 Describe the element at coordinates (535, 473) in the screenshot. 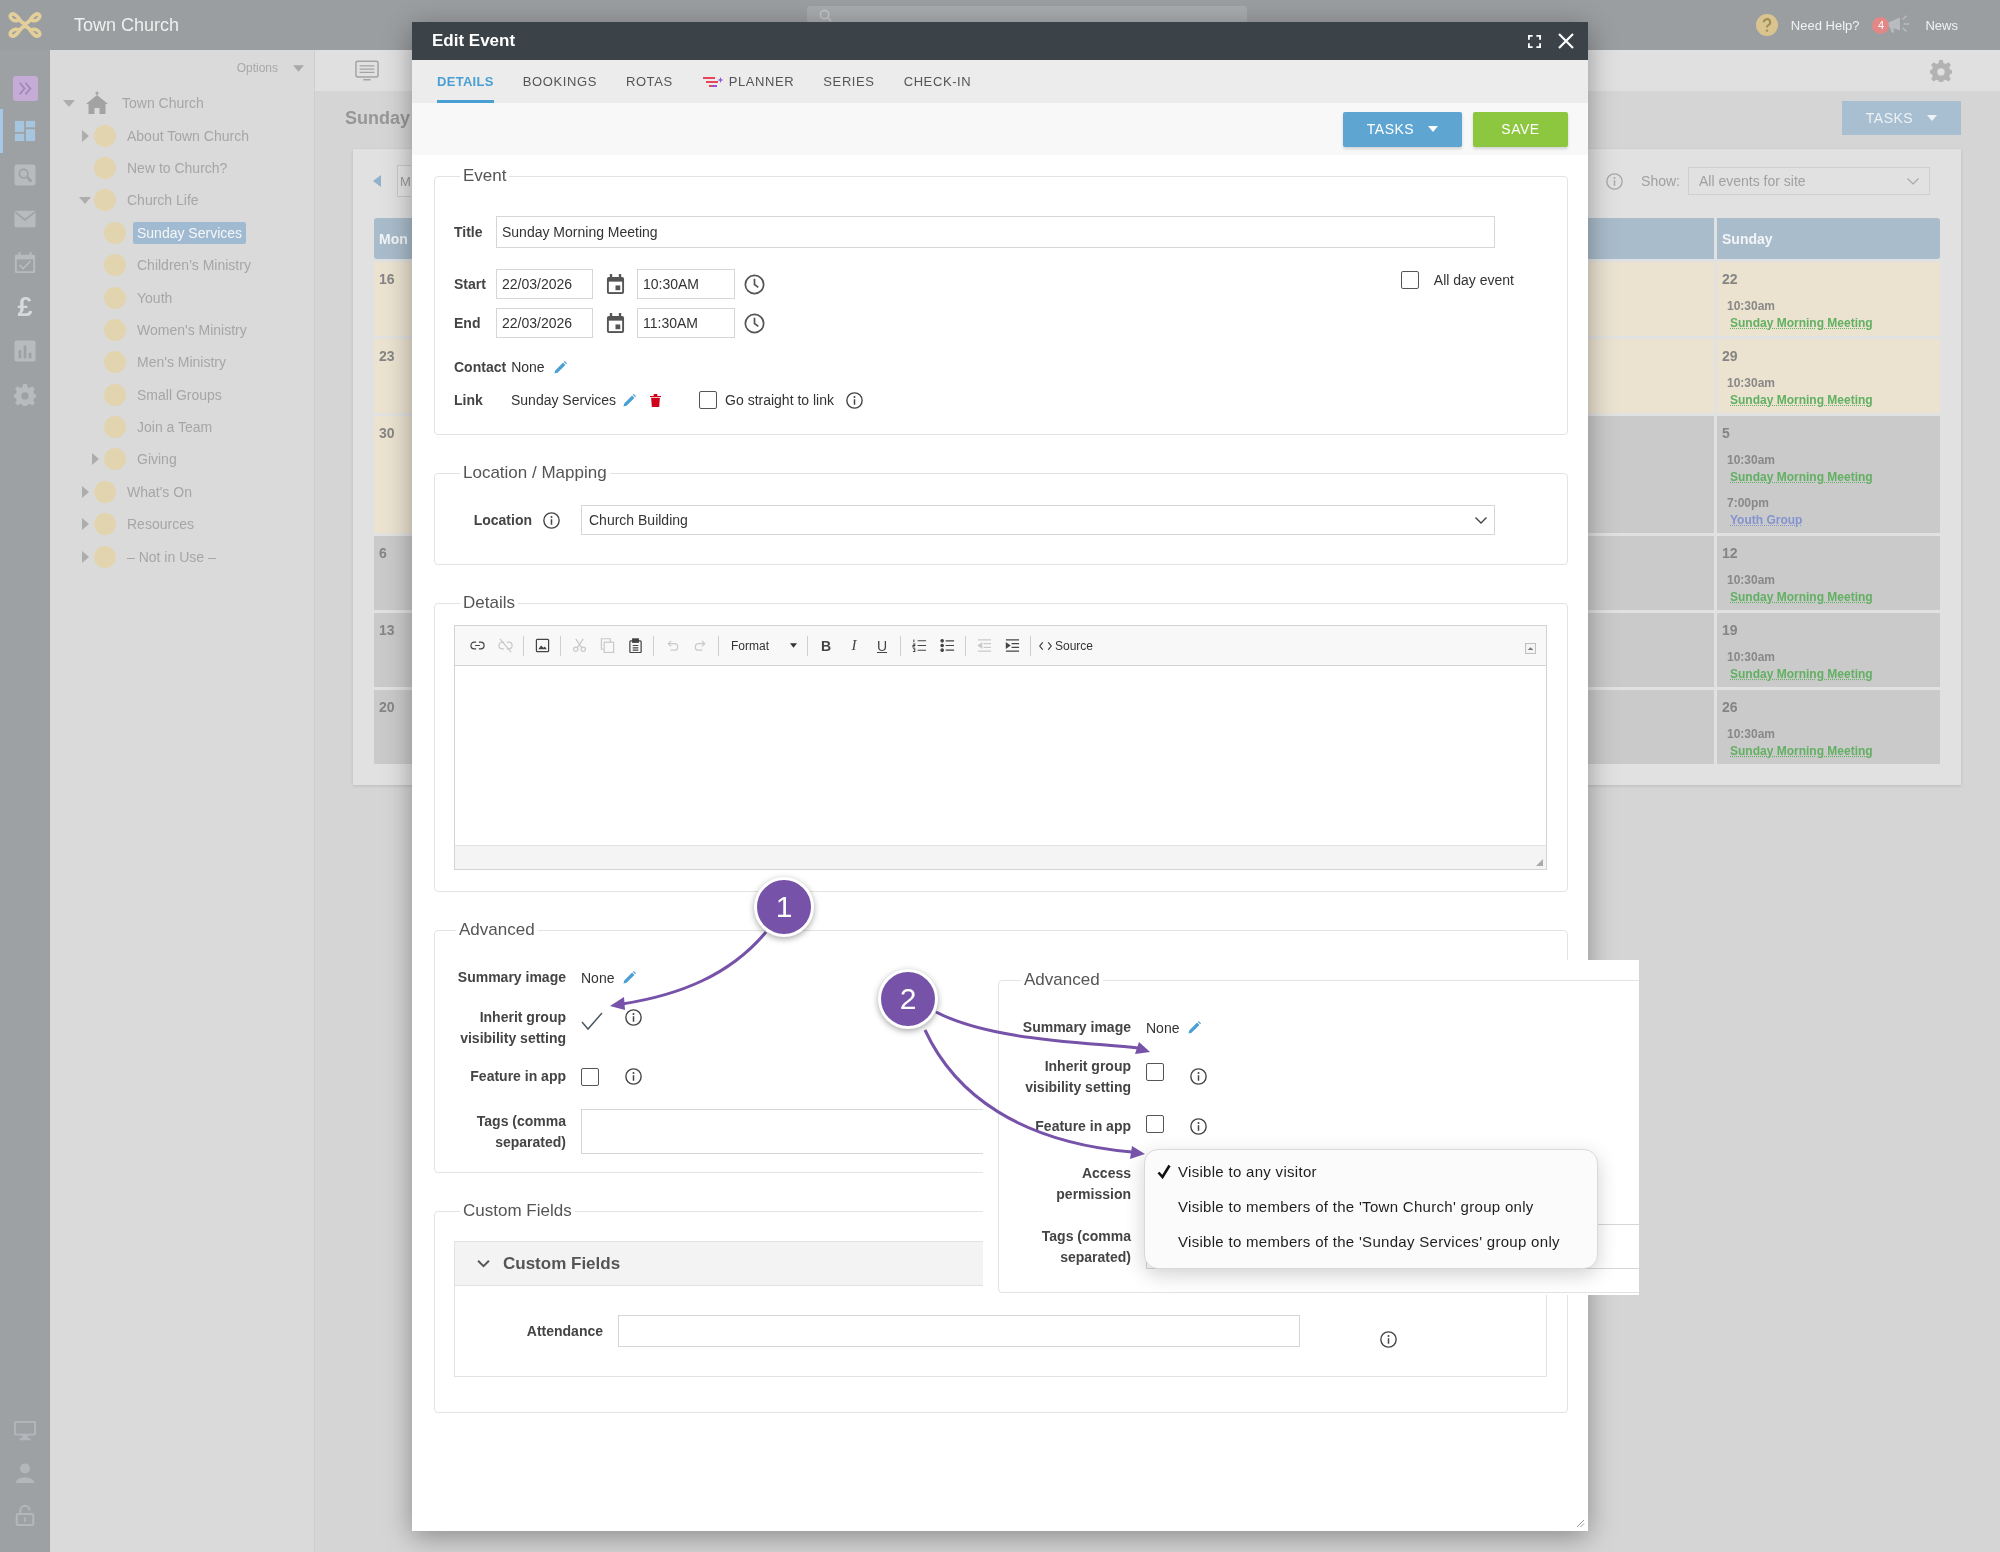

I see `section-title: Location / Mapping` at that location.